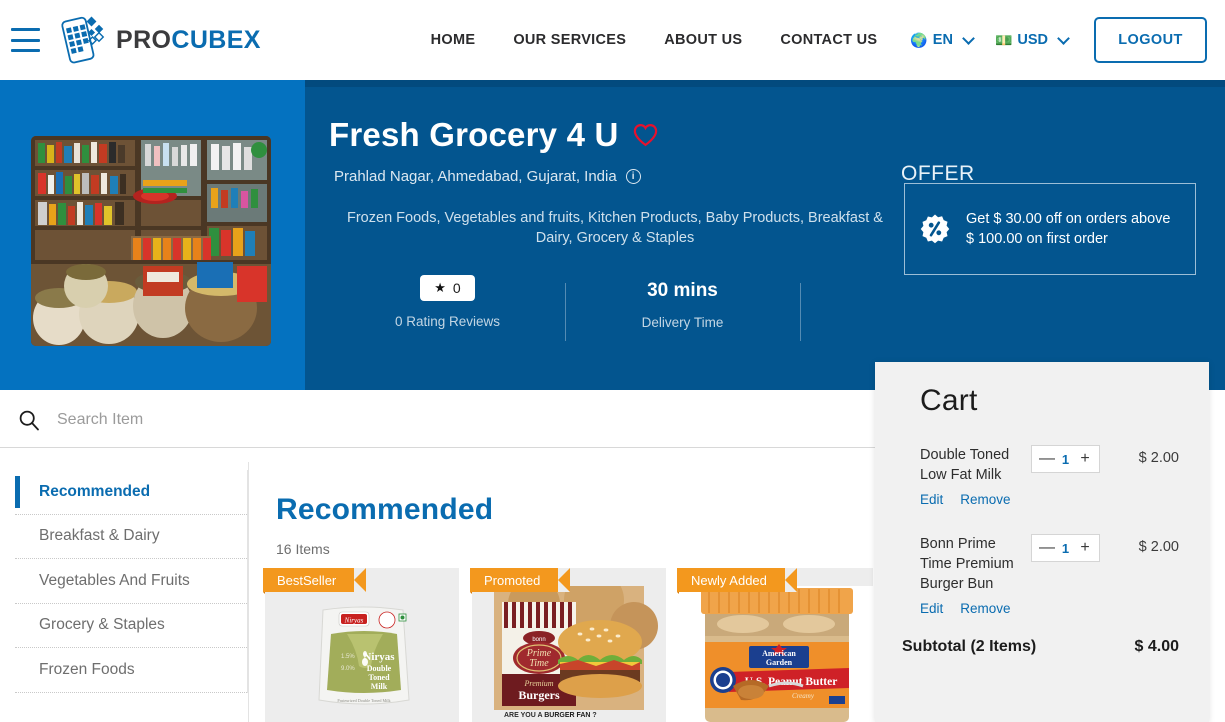  Describe the element at coordinates (379, 677) in the screenshot. I see `svg-text: Toned` at that location.